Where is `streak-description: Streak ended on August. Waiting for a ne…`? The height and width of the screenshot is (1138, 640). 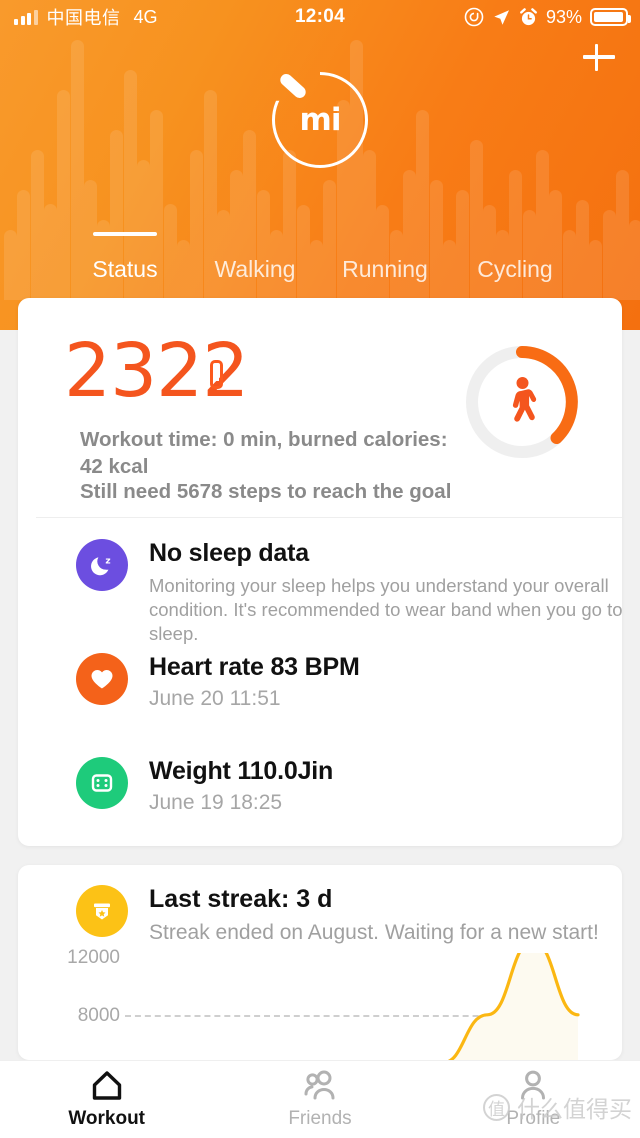
streak-description: Streak ended on August. Waiting for a ne… is located at coordinates (374, 932).